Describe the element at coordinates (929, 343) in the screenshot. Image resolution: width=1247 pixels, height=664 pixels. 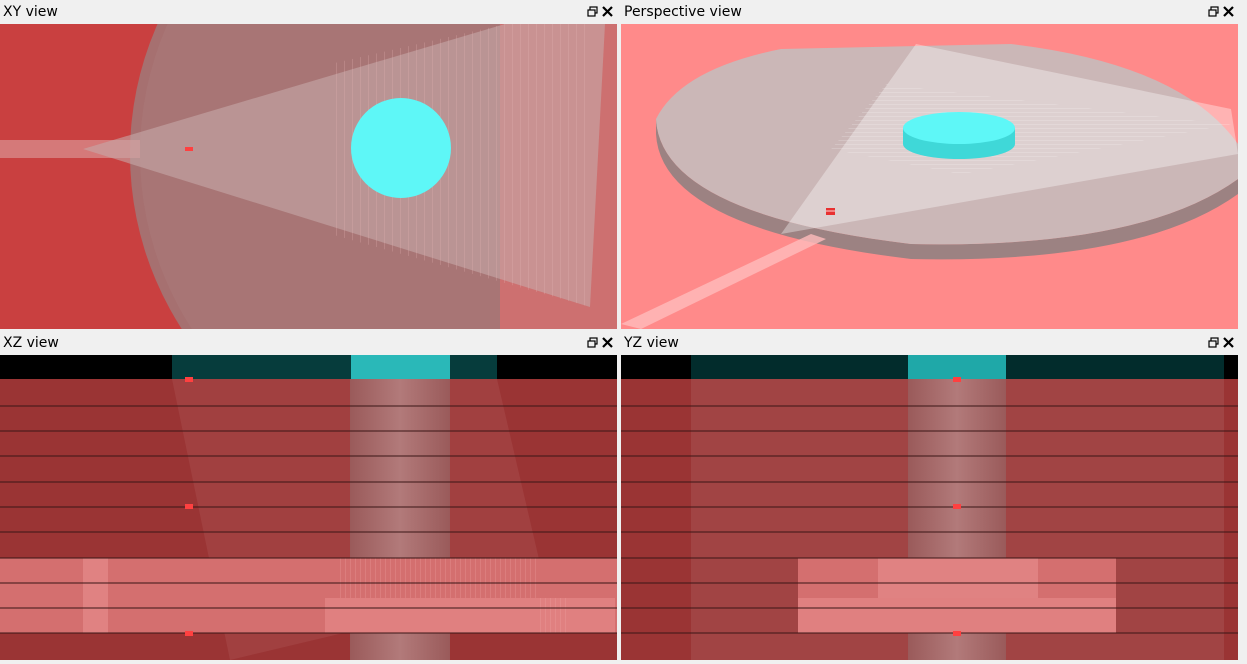
I see `yz-view-header: YZ view` at that location.